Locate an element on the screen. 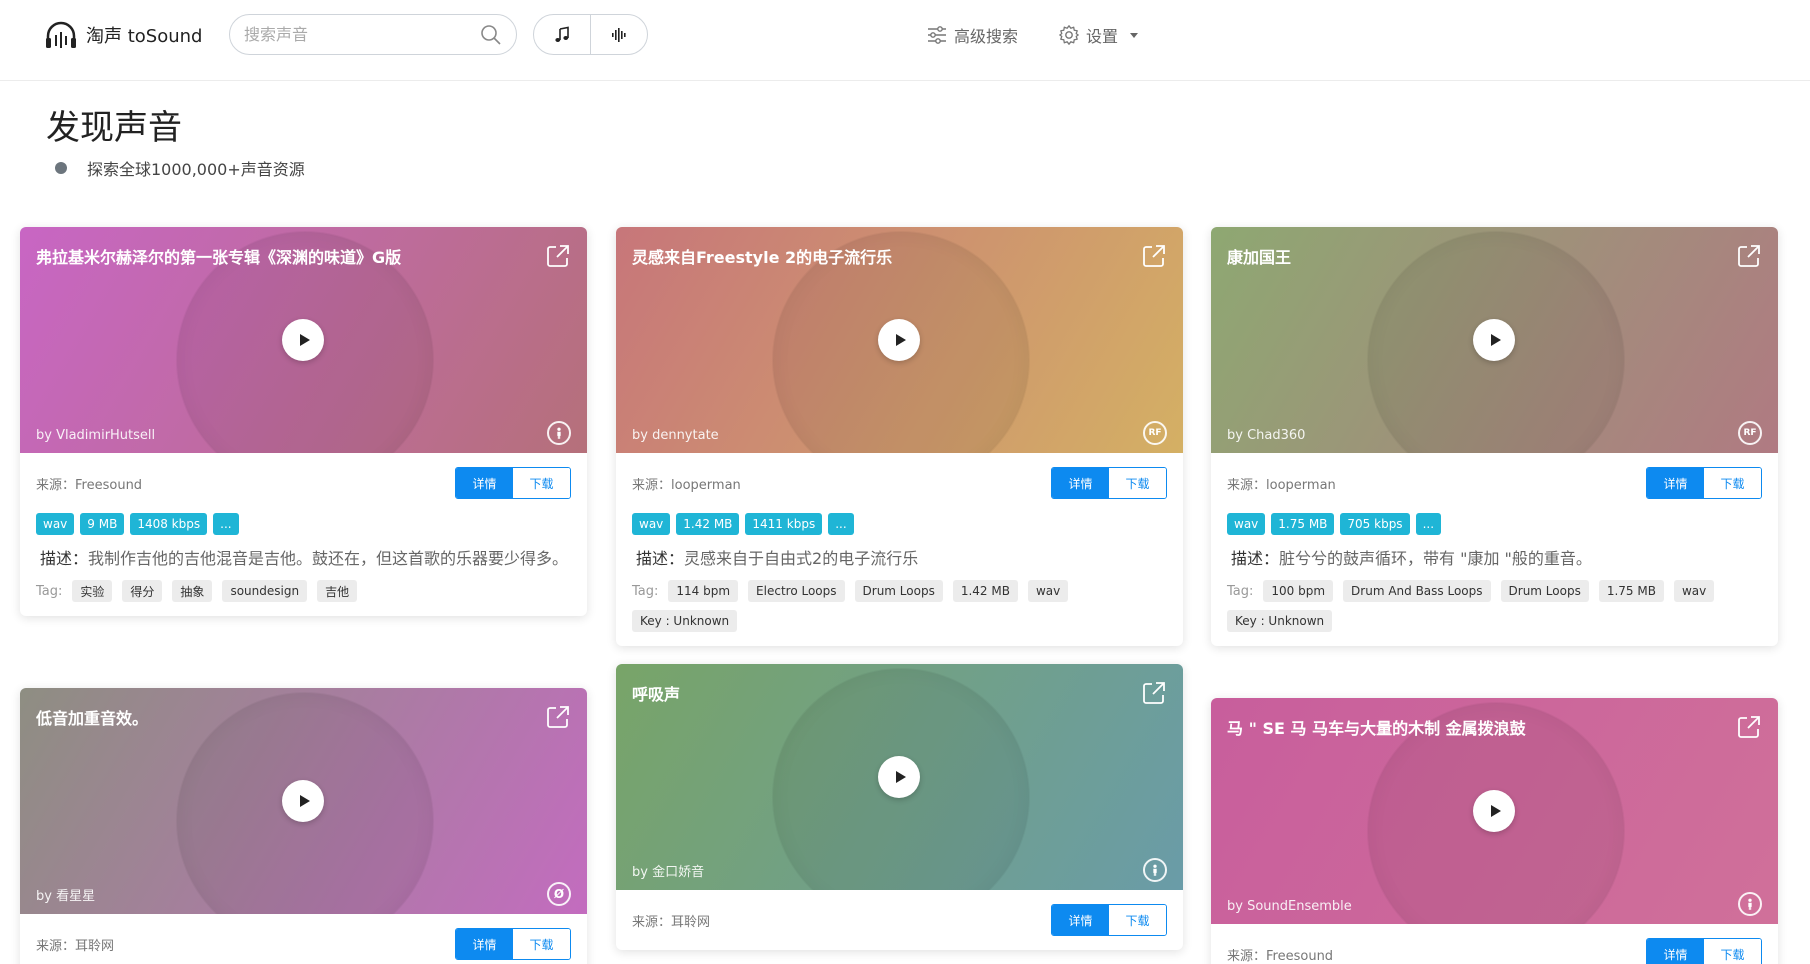 This screenshot has height=964, width=1810. search-box is located at coordinates (373, 34).